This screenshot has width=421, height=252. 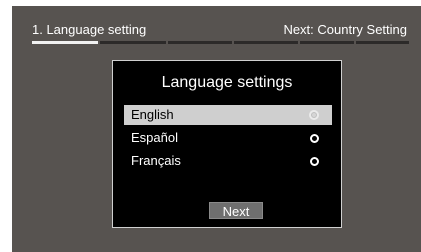 What do you see at coordinates (152, 114) in the screenshot?
I see `language-option-label: English` at bounding box center [152, 114].